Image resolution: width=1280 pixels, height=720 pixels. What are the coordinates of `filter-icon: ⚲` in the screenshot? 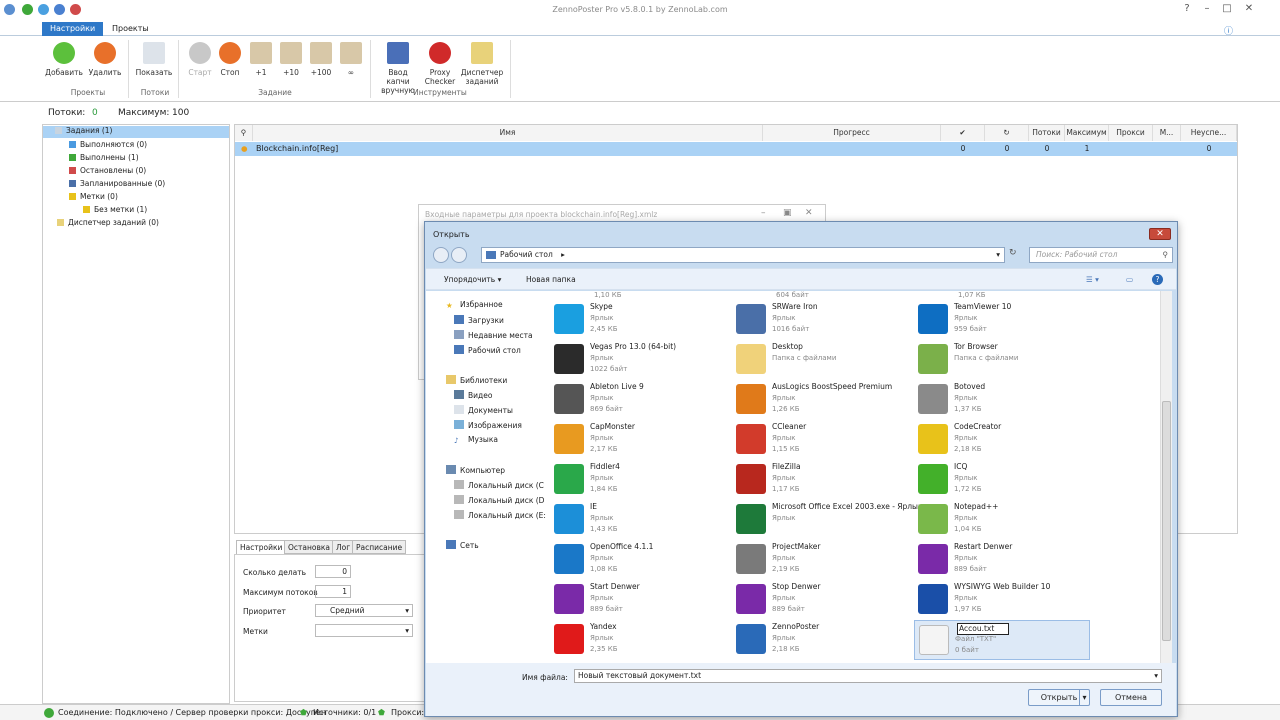 It's located at (244, 133).